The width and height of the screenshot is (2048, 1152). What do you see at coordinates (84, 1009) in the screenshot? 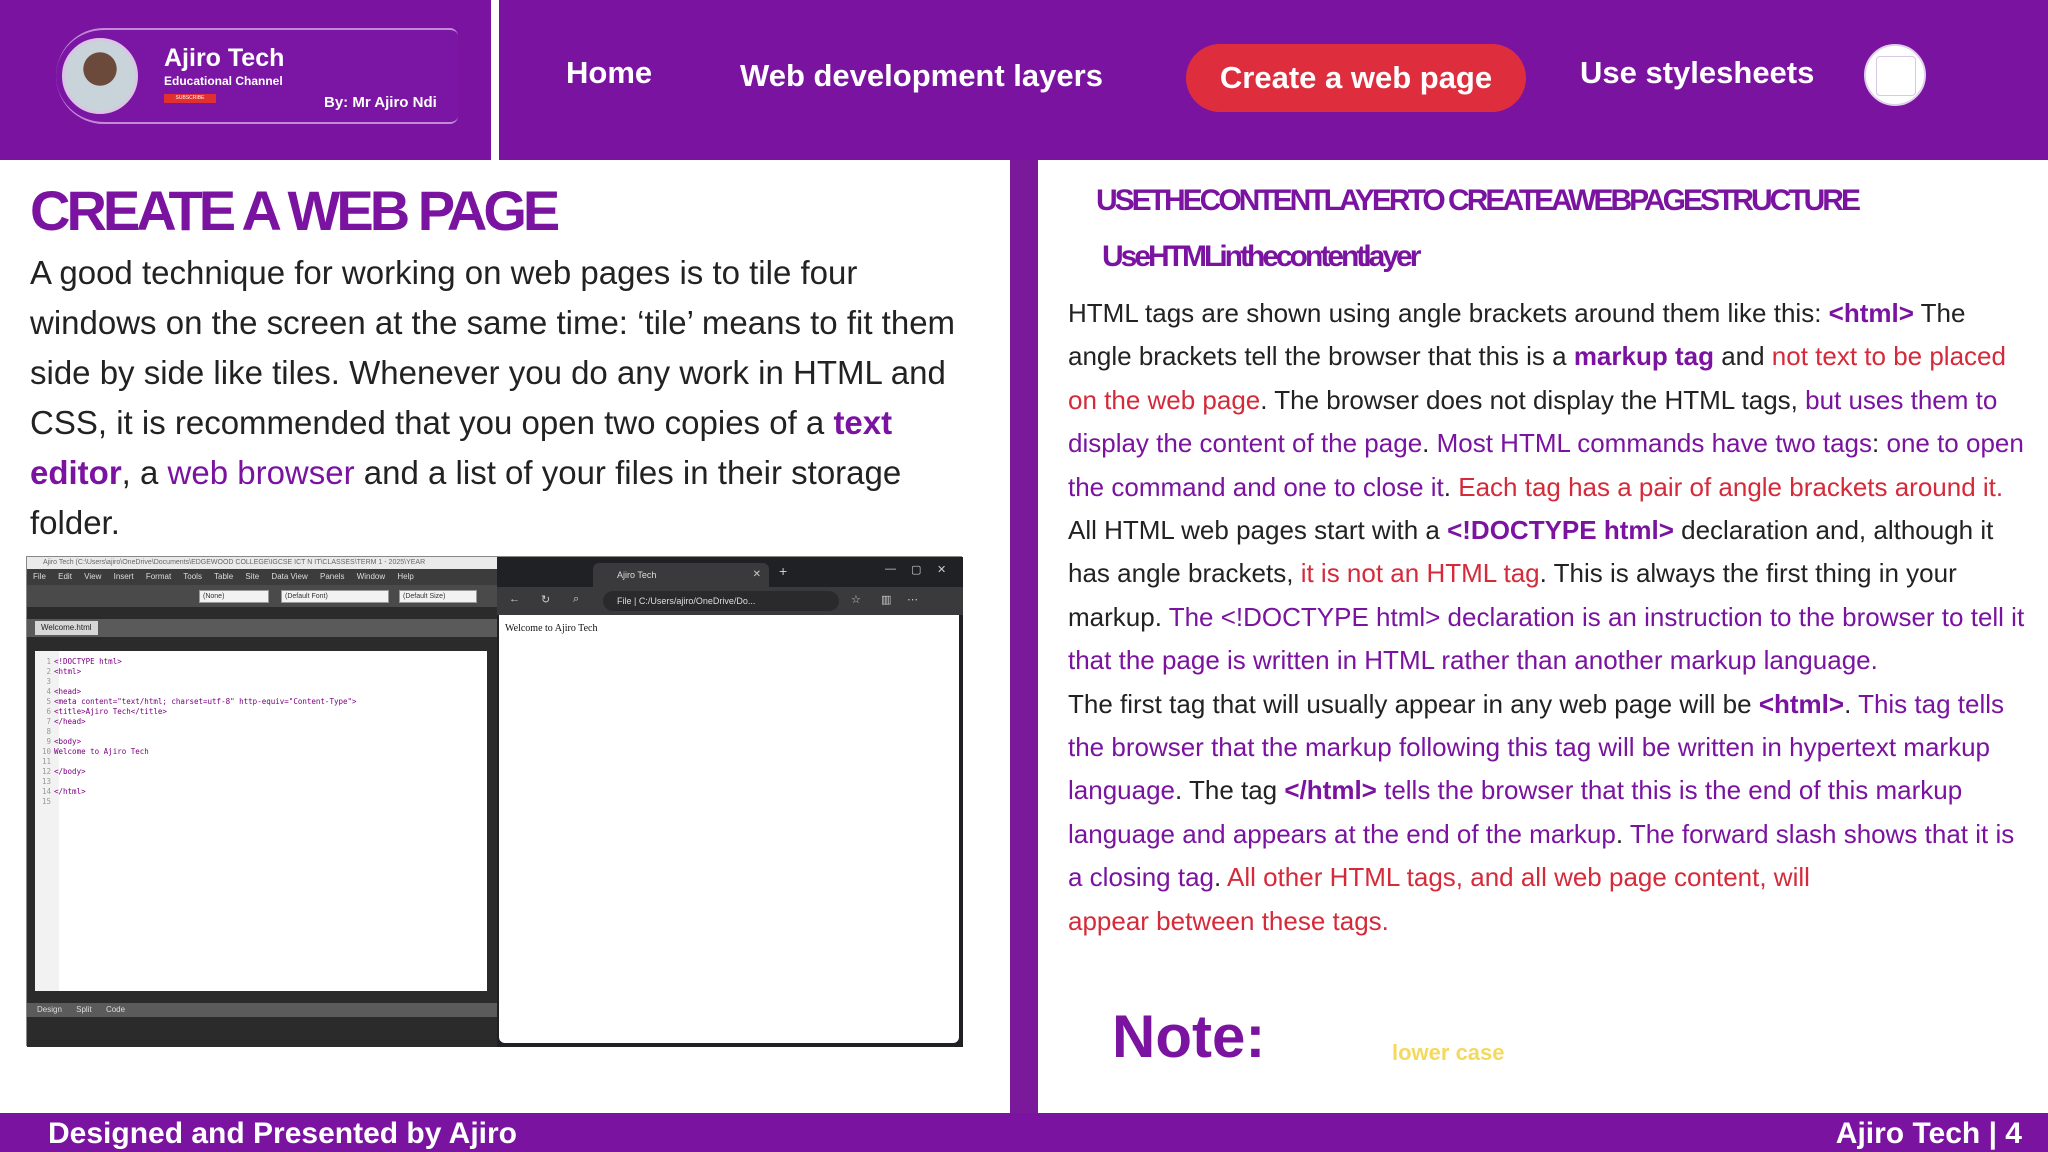
I see `view-split: Split` at bounding box center [84, 1009].